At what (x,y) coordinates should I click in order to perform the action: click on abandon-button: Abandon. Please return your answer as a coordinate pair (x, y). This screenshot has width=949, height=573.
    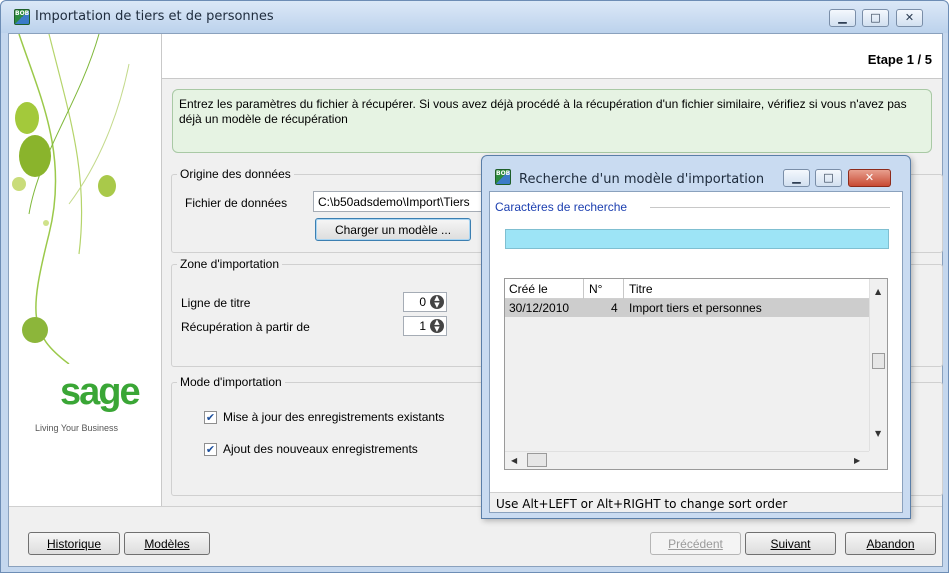
    Looking at the image, I should click on (890, 543).